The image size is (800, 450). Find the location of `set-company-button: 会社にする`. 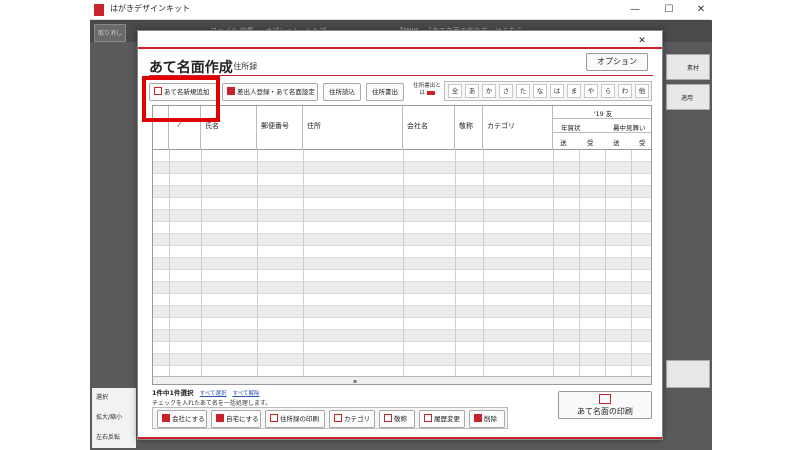

set-company-button: 会社にする is located at coordinates (182, 419).